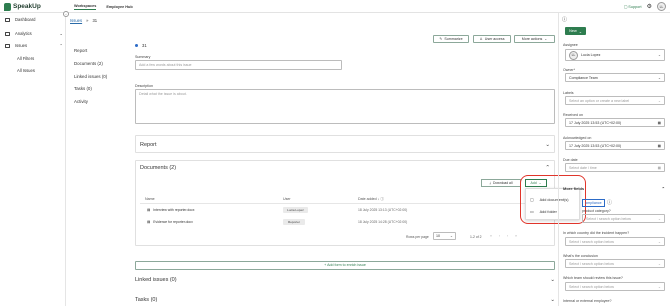  What do you see at coordinates (615, 286) in the screenshot?
I see `team-select: Select / search option below ⌄` at bounding box center [615, 286].